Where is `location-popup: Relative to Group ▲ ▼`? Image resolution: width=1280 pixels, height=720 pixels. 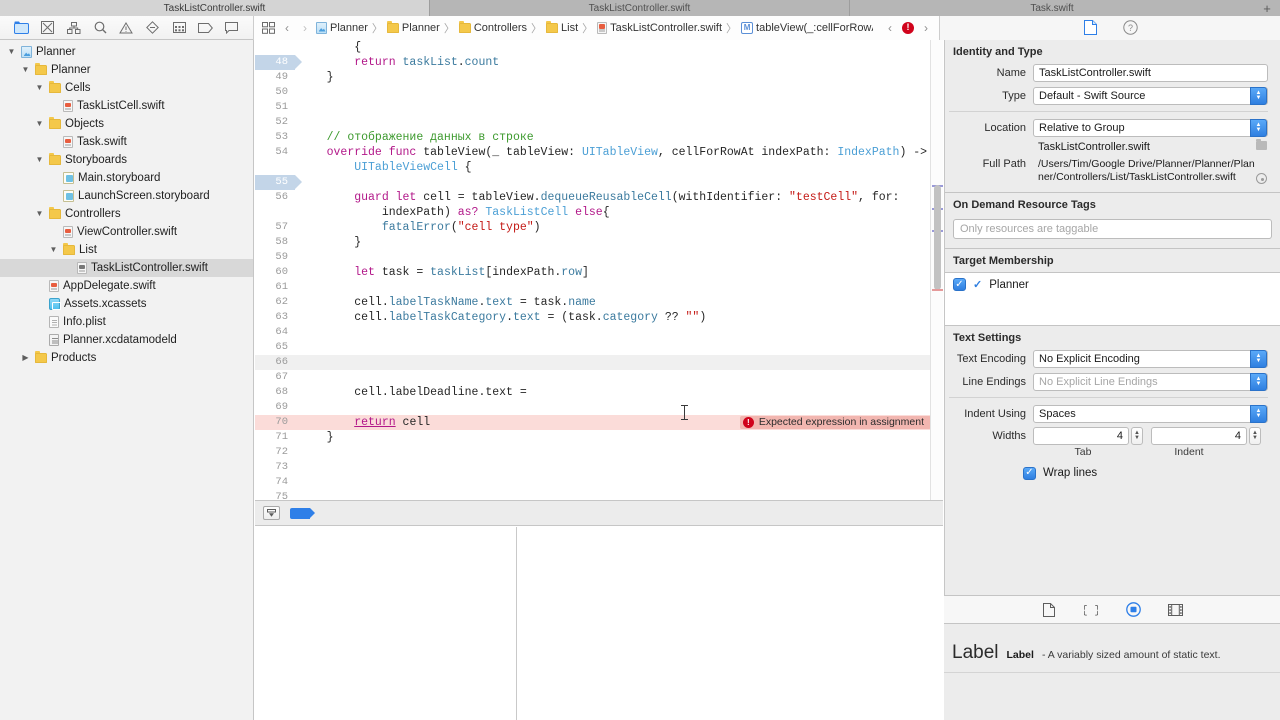
location-popup: Relative to Group ▲ ▼ is located at coordinates (1150, 128).